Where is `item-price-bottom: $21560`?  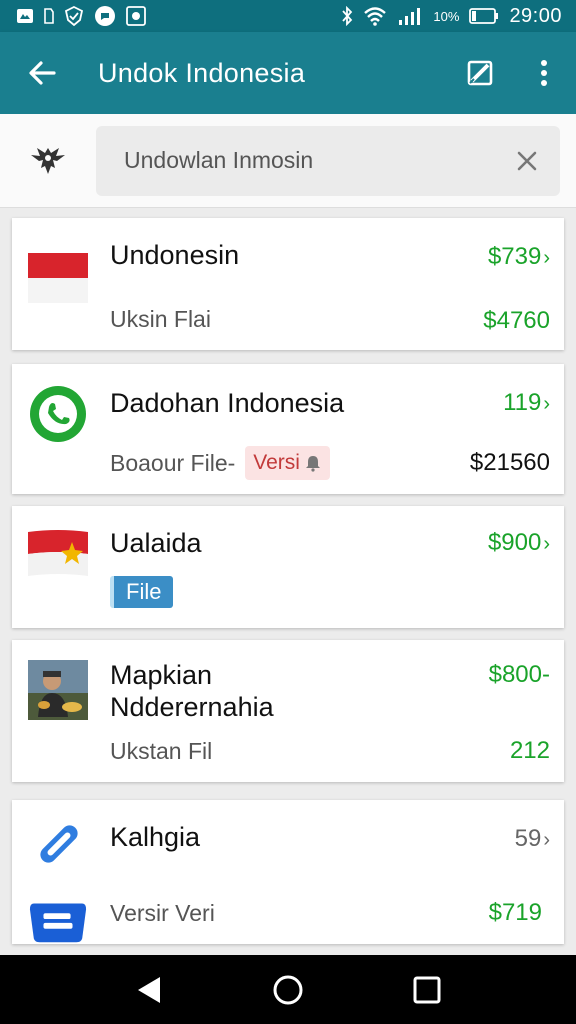 item-price-bottom: $21560 is located at coordinates (509, 462).